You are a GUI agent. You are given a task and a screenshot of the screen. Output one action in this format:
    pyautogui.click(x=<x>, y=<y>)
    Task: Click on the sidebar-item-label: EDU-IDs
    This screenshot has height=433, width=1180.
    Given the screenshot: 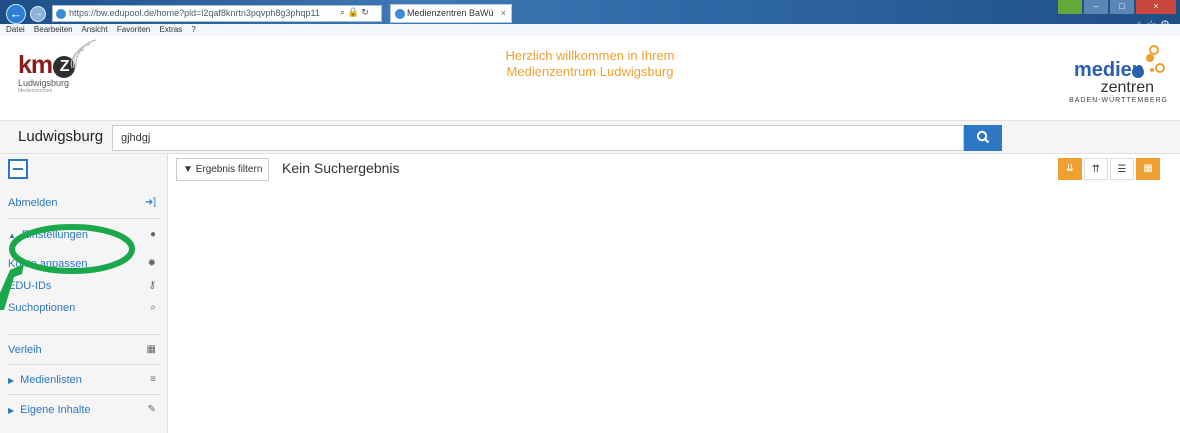 What is the action you would take?
    pyautogui.click(x=30, y=286)
    